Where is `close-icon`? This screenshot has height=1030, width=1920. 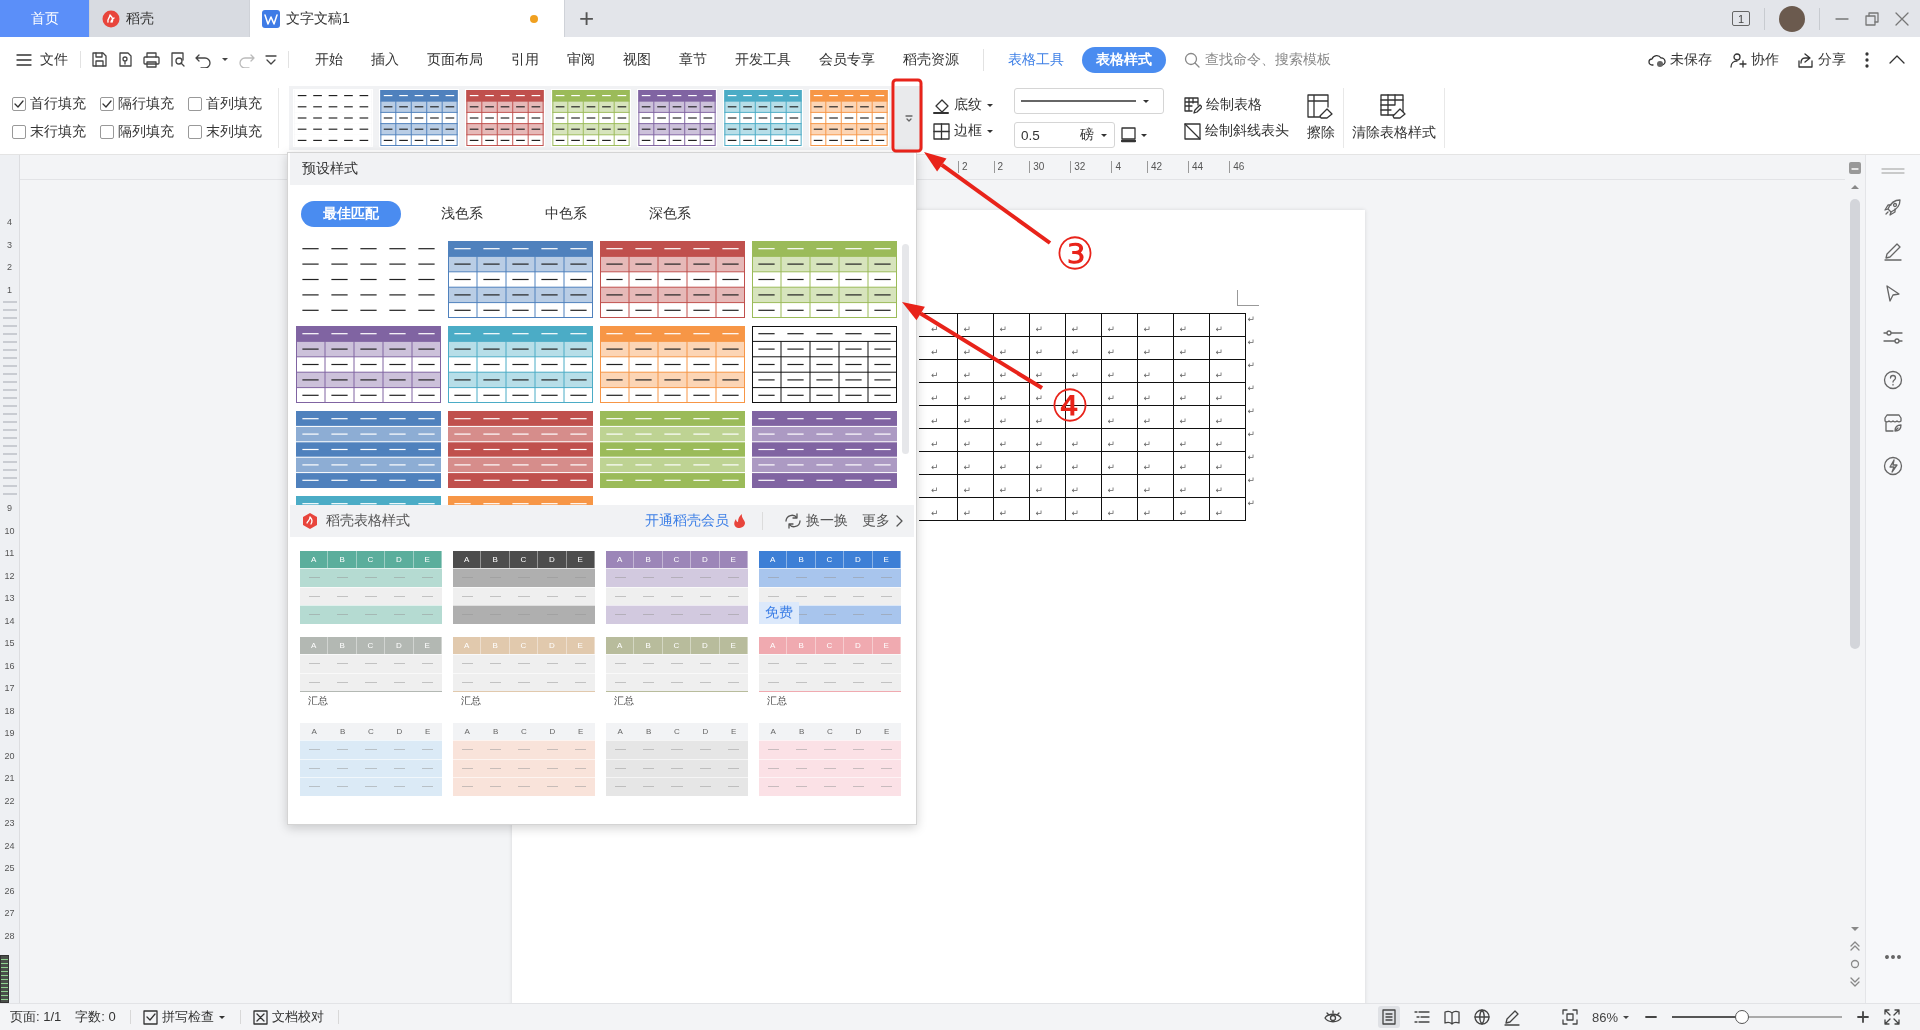
close-icon is located at coordinates (1902, 18).